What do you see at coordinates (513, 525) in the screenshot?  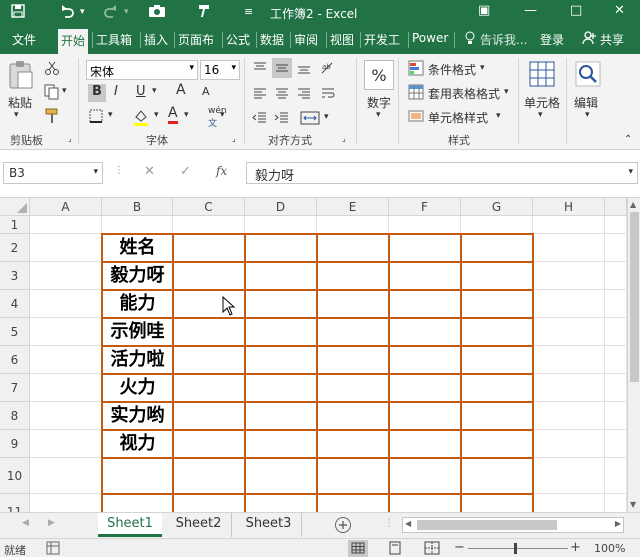 I see `horizontal-scrollbar: ◀ ▶` at bounding box center [513, 525].